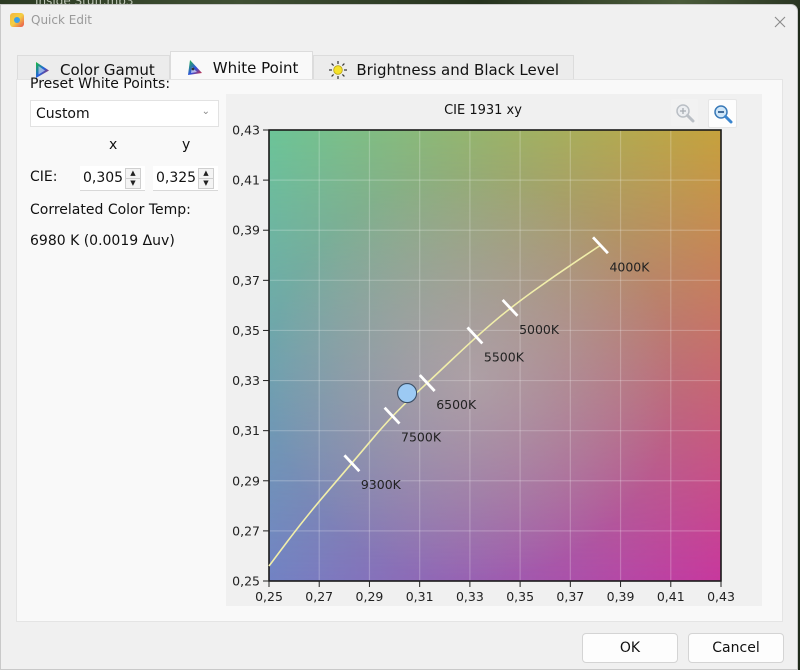 Image resolution: width=800 pixels, height=670 pixels. Describe the element at coordinates (102, 241) in the screenshot. I see `cct-value: 6980 K (0.0019 Δuv)` at that location.